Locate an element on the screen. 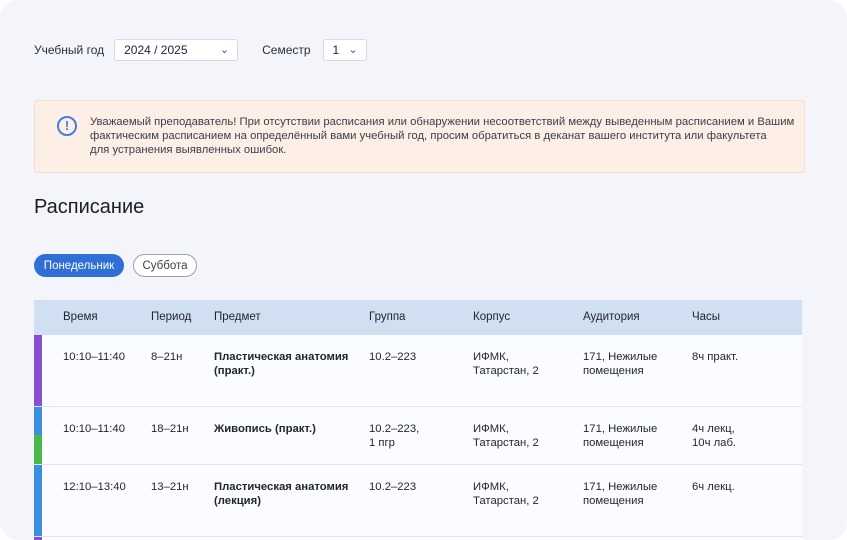 The image size is (847, 540). tab-monday: Понедельник is located at coordinates (79, 265).